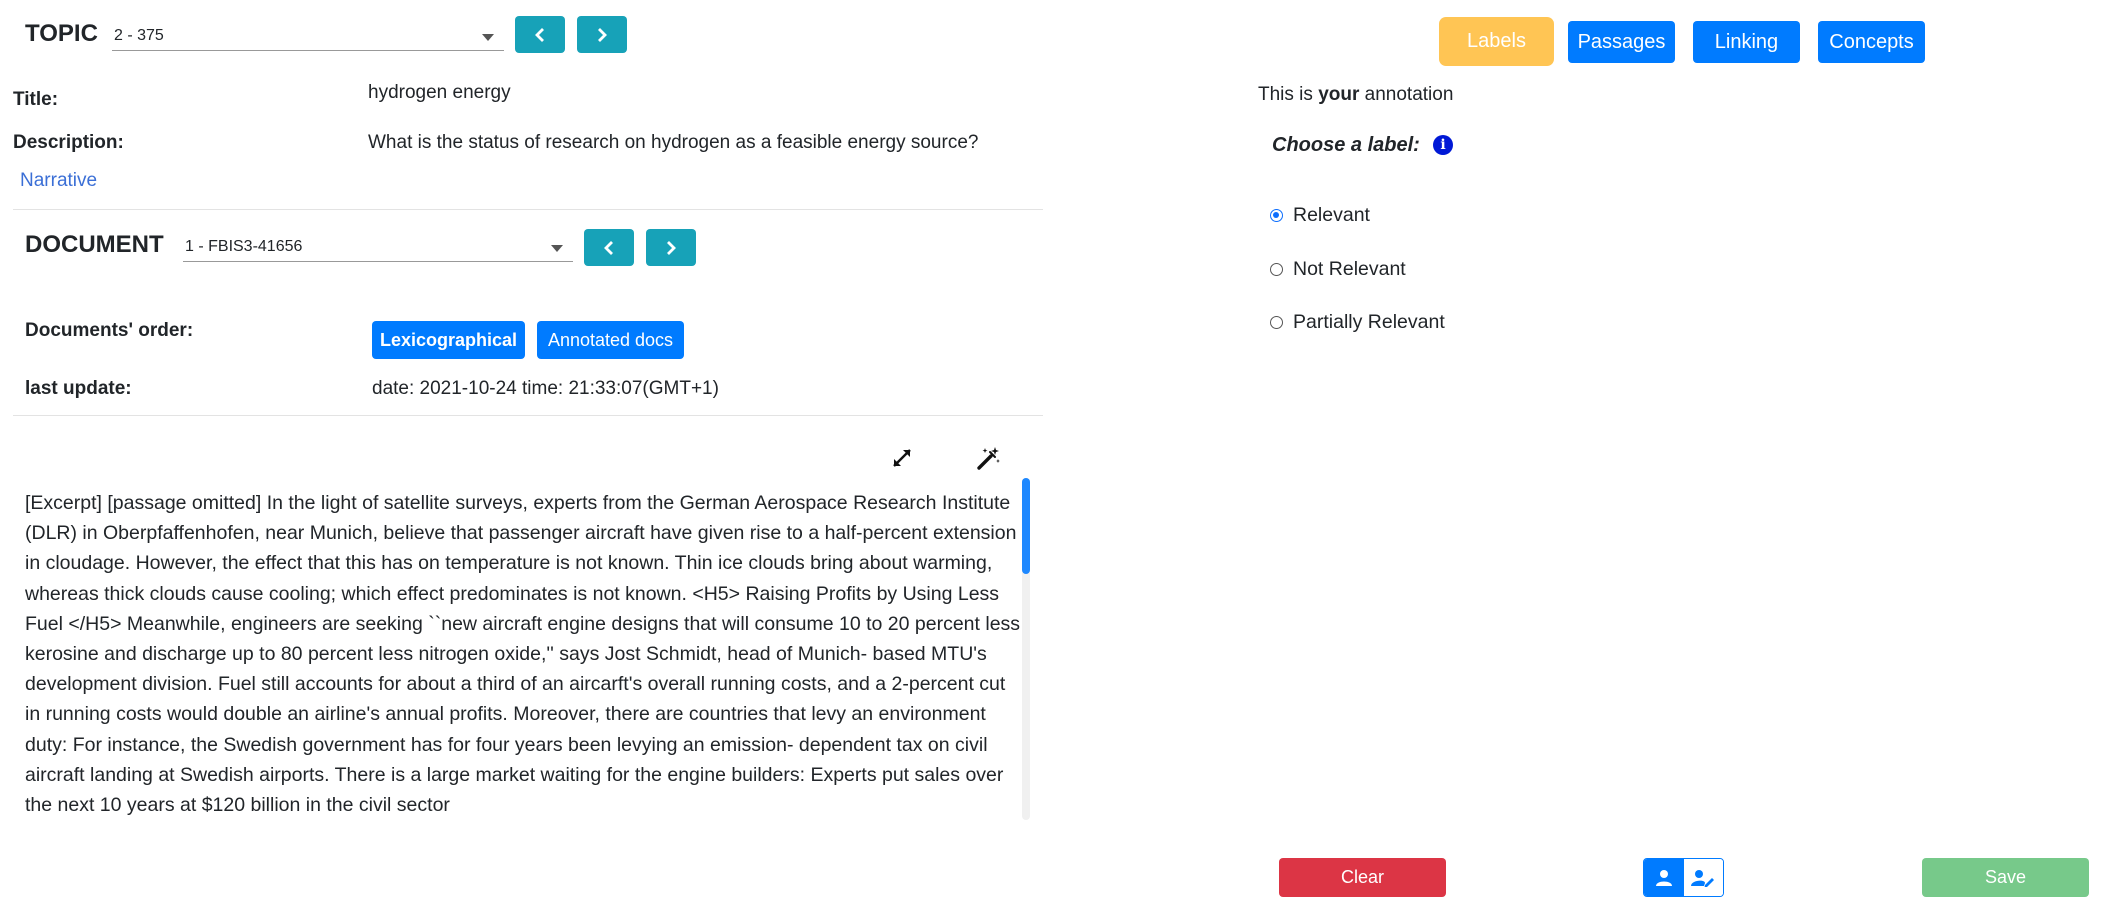 The height and width of the screenshot is (920, 2127). What do you see at coordinates (308, 38) in the screenshot?
I see `topic-select: 2 - 375` at bounding box center [308, 38].